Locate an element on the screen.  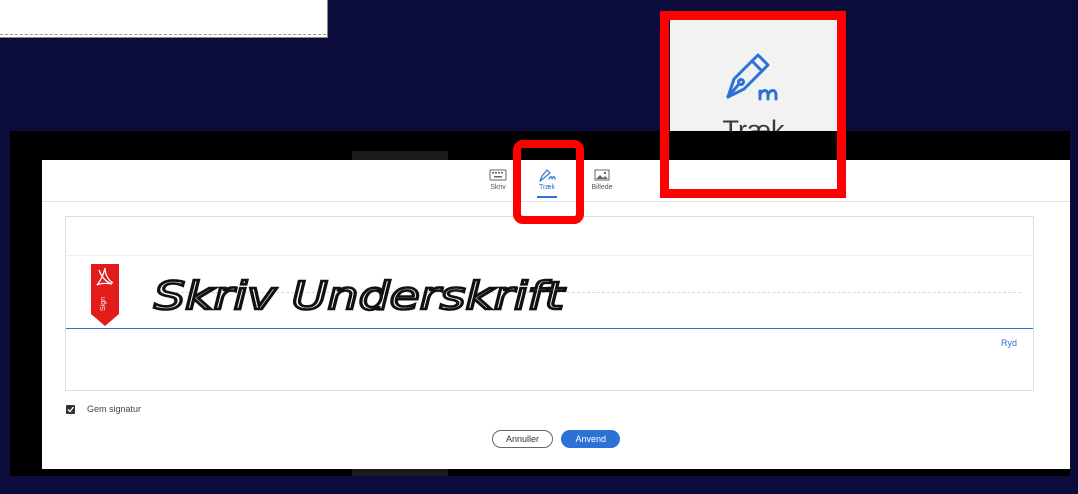
backdrop-strip-top is located at coordinates (400, 155).